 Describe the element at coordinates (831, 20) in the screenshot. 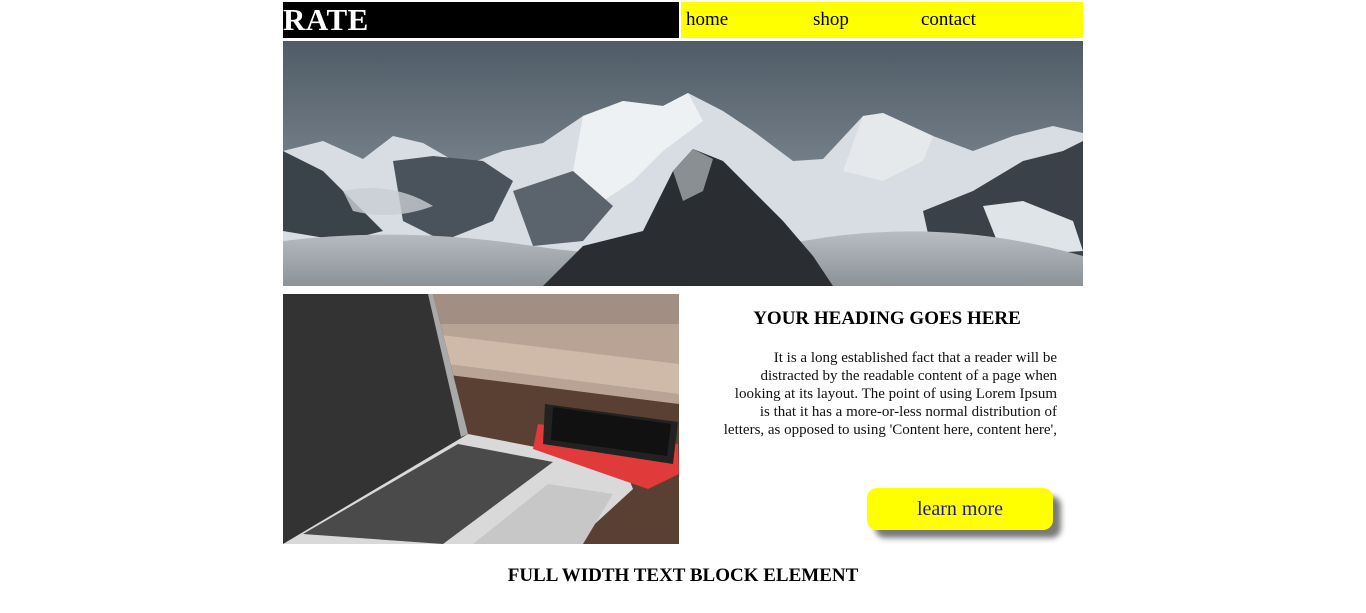

I see `nav-item-shop: shop` at that location.